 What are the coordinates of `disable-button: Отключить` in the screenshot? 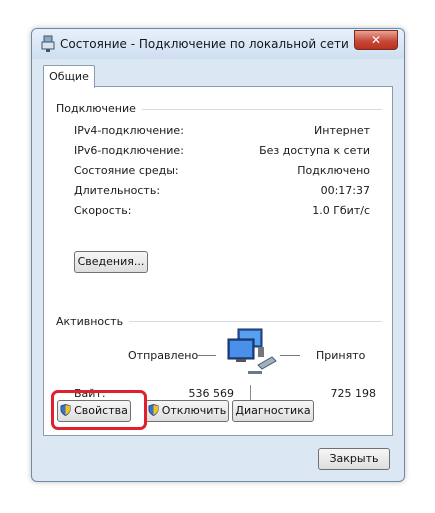 It's located at (187, 411).